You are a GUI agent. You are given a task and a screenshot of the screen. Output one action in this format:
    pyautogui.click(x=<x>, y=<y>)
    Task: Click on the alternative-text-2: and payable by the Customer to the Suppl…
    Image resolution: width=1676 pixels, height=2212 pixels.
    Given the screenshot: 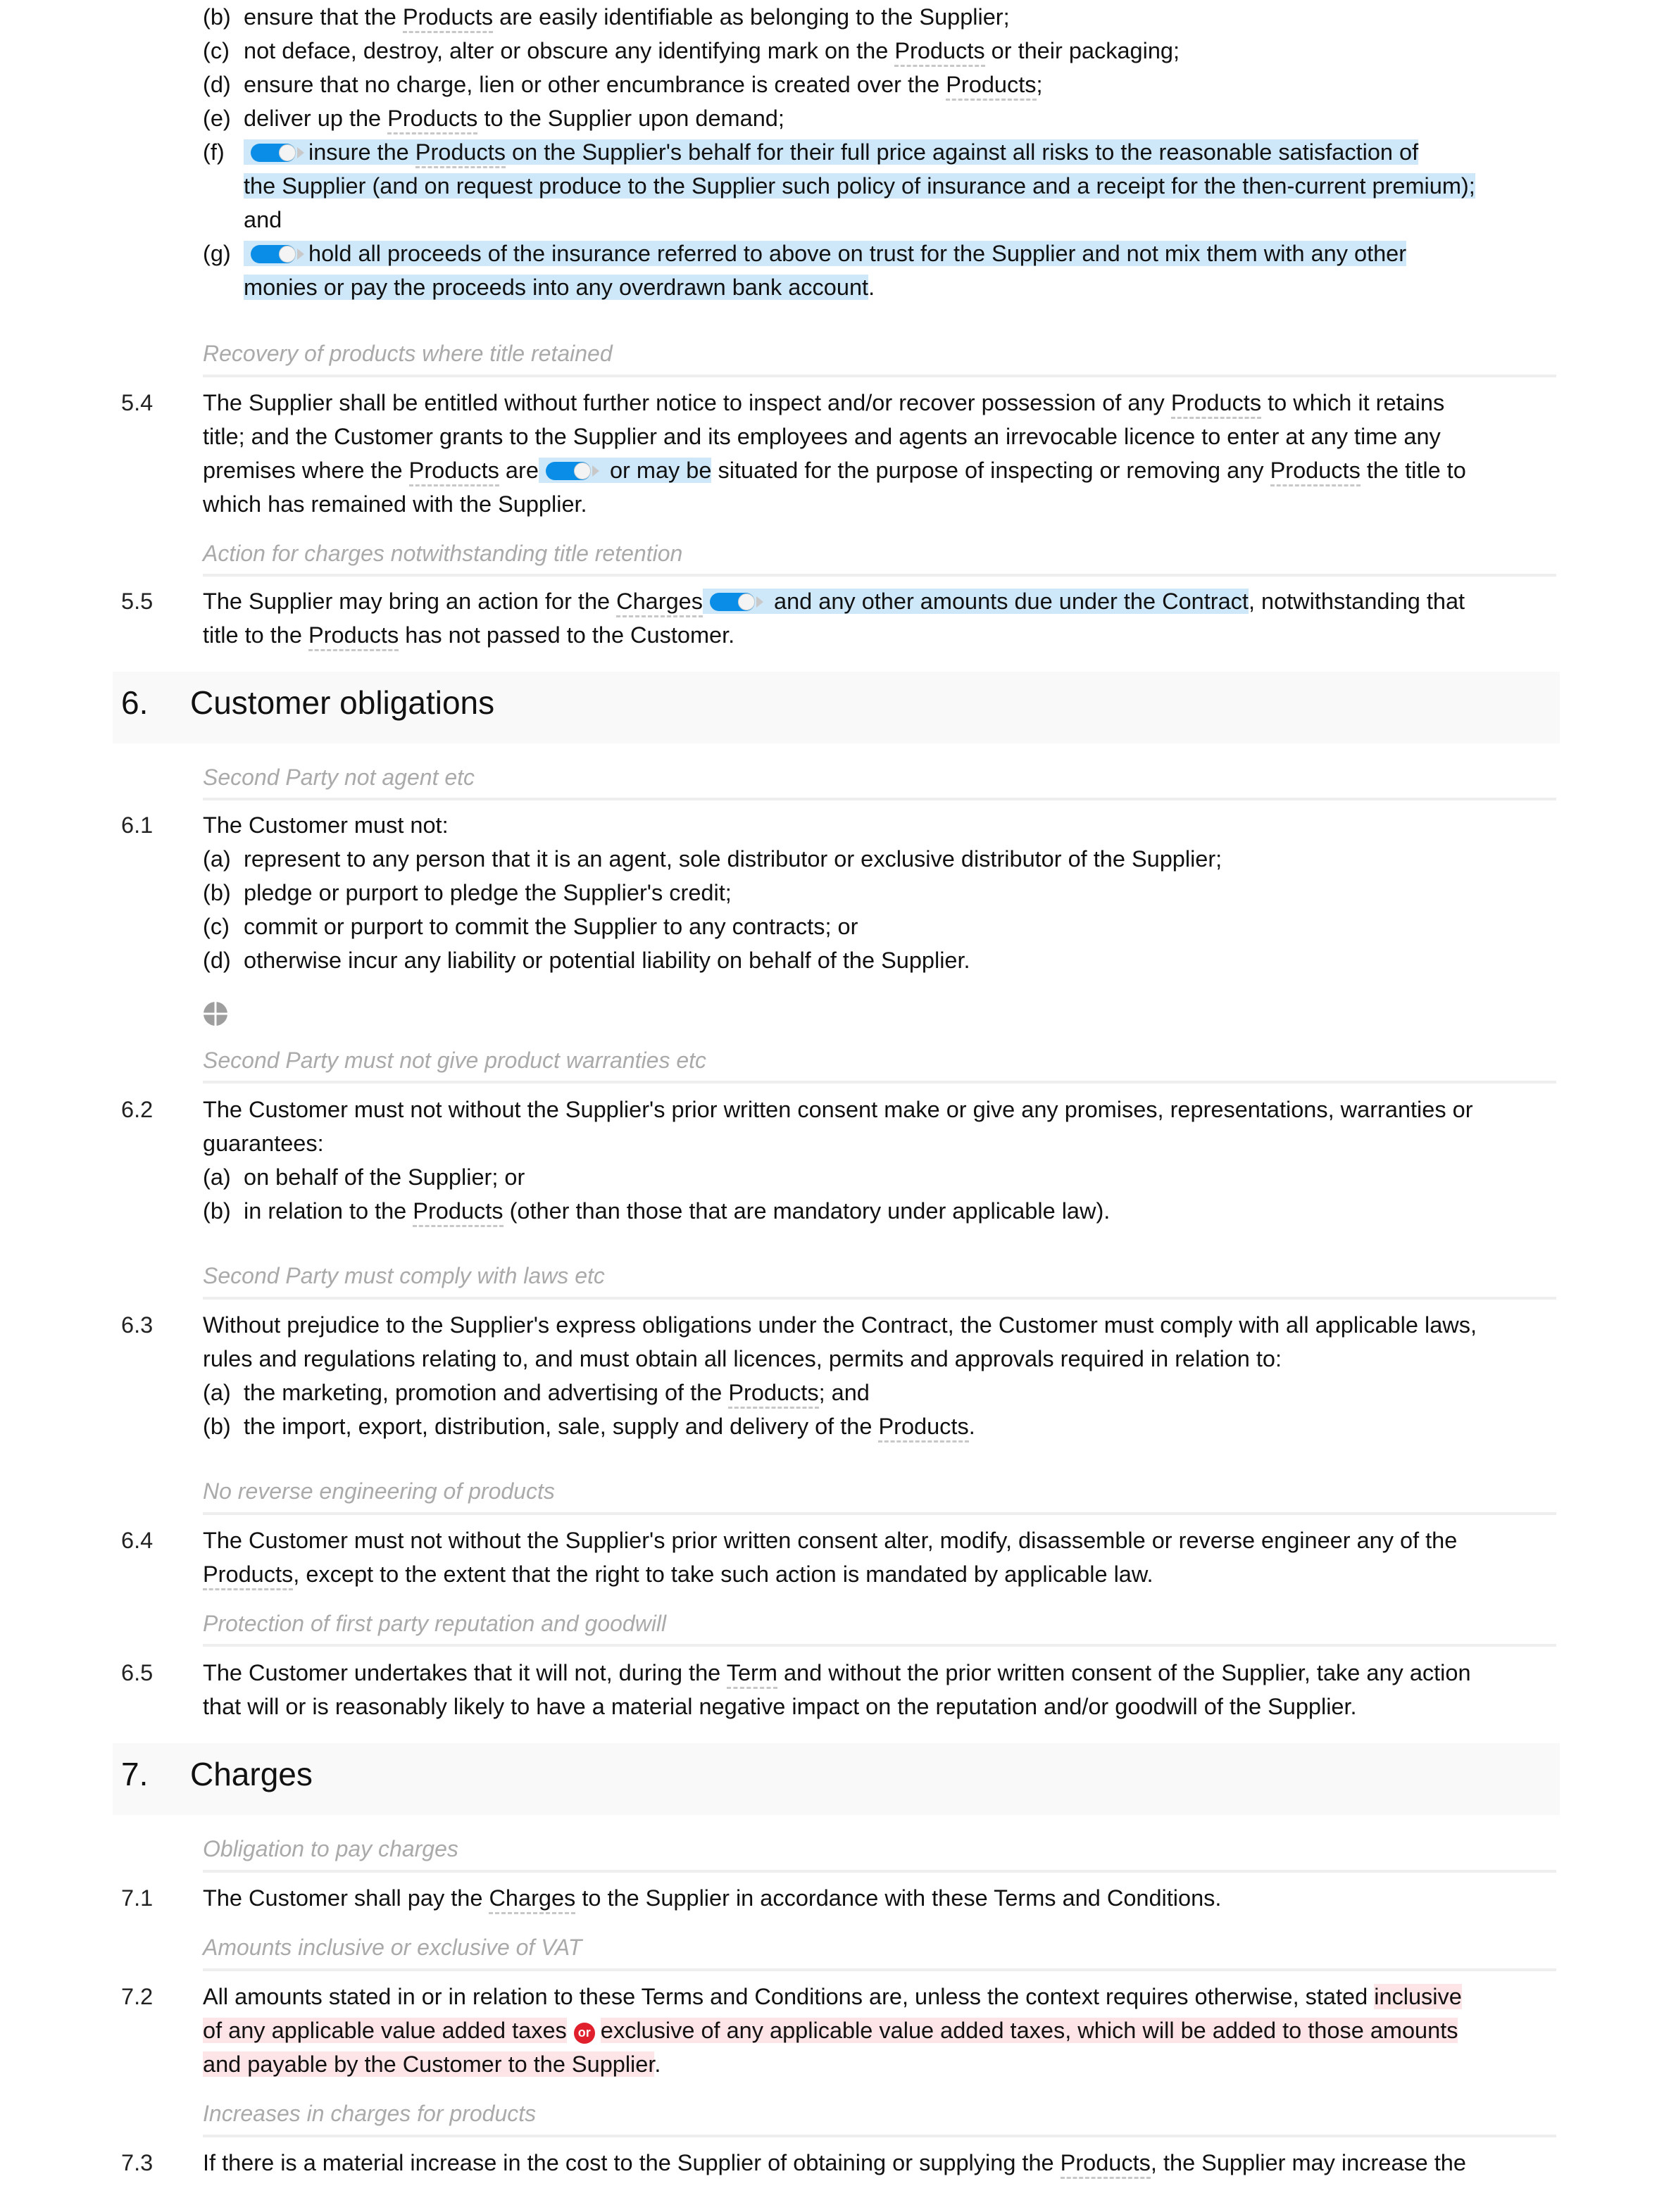 What is the action you would take?
    pyautogui.click(x=429, y=2064)
    